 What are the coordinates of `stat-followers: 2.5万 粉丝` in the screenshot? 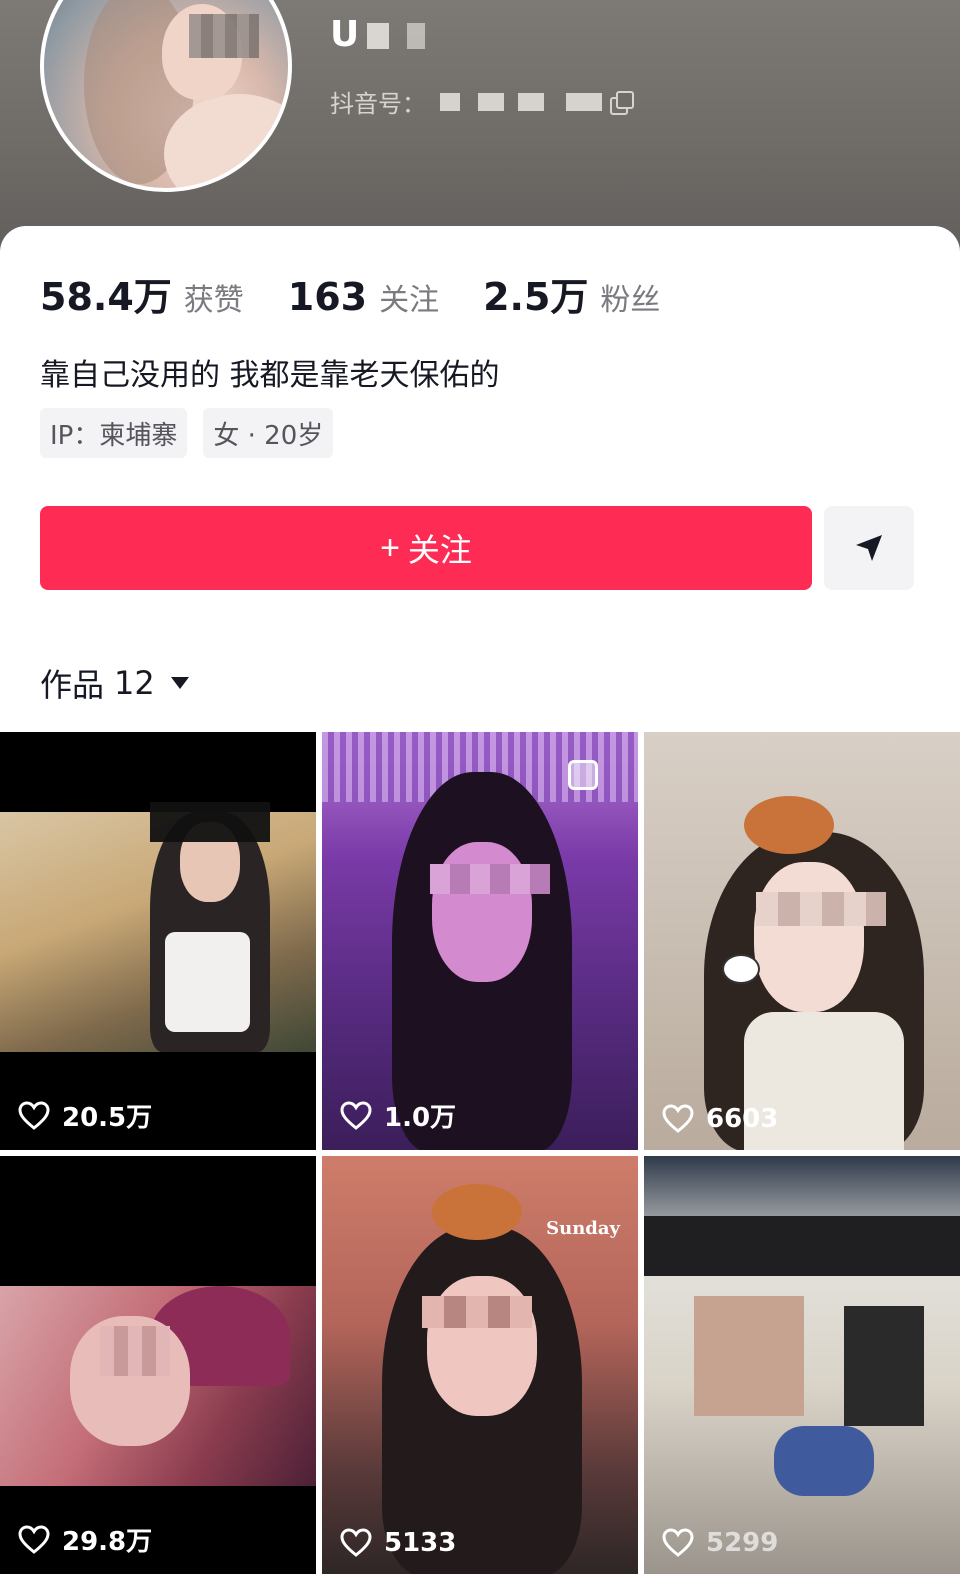 It's located at (571, 293).